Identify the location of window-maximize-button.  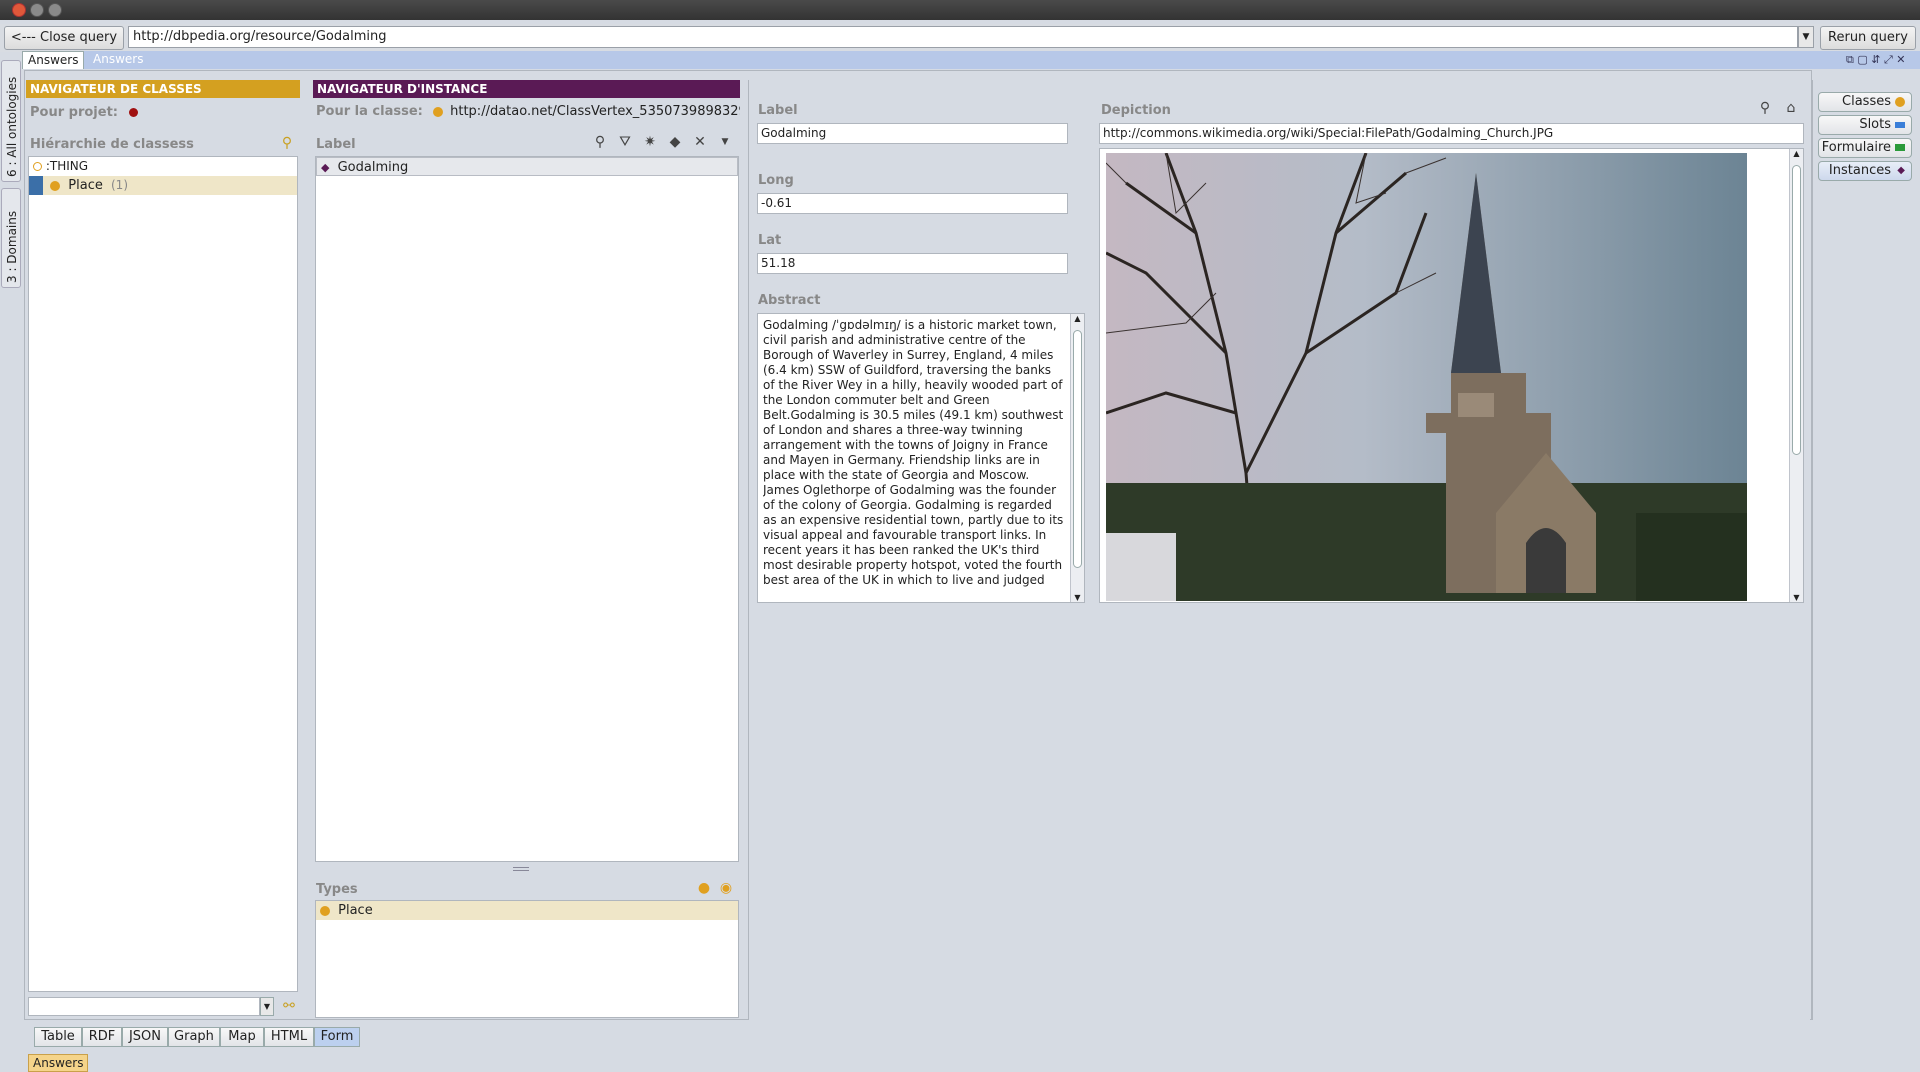
(55, 10).